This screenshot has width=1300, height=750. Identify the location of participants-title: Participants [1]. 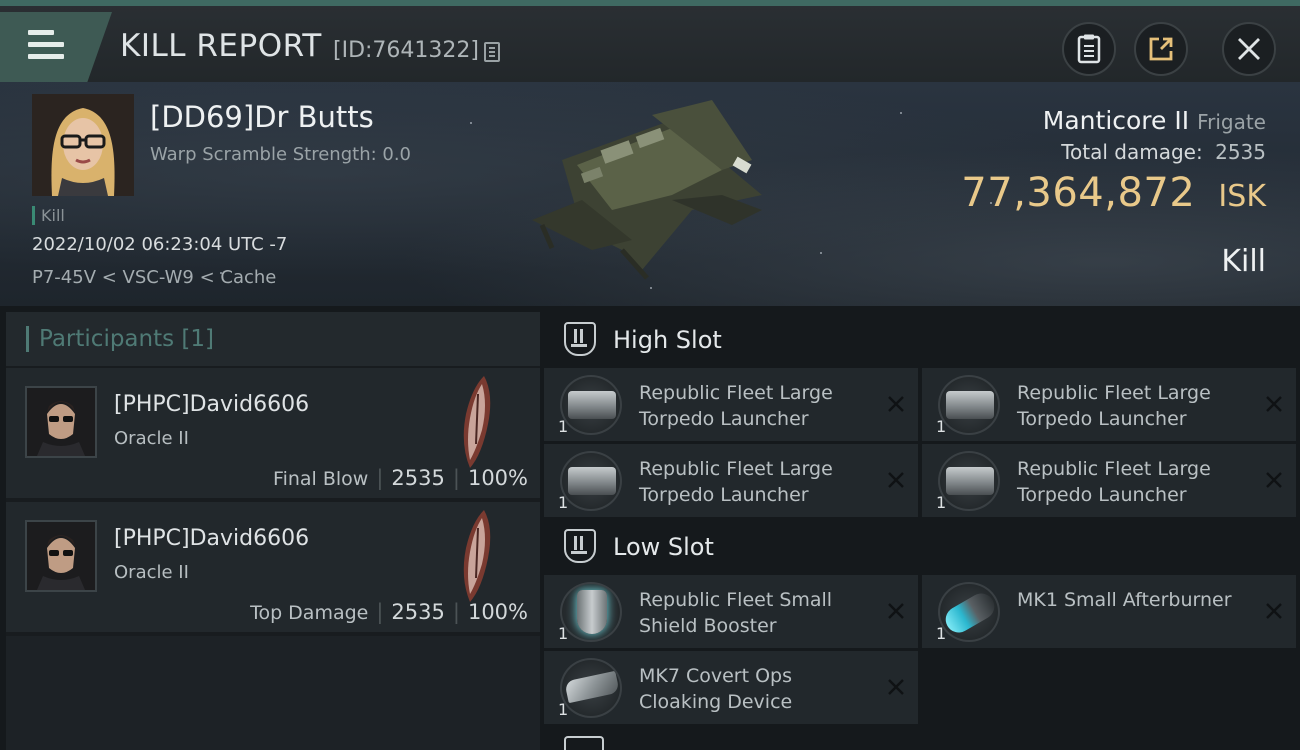
(120, 339).